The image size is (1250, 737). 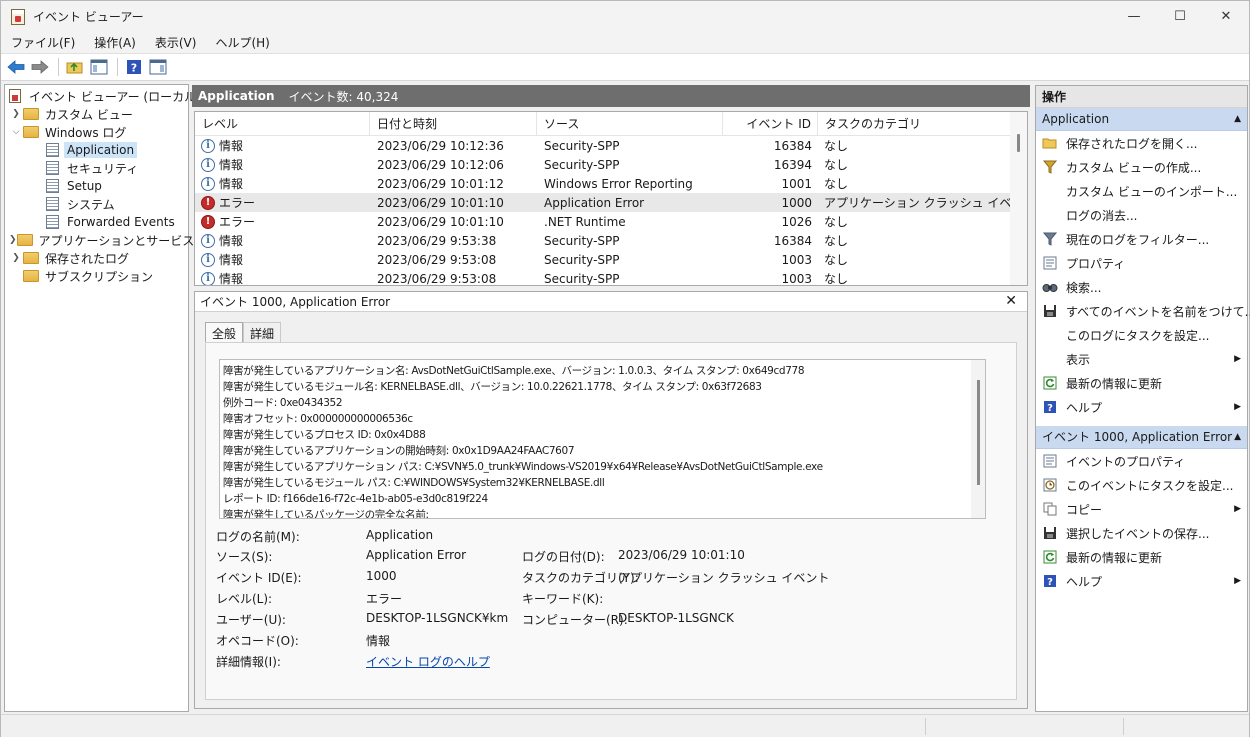 I want to click on maximize-button: ☐, so click(x=1180, y=16).